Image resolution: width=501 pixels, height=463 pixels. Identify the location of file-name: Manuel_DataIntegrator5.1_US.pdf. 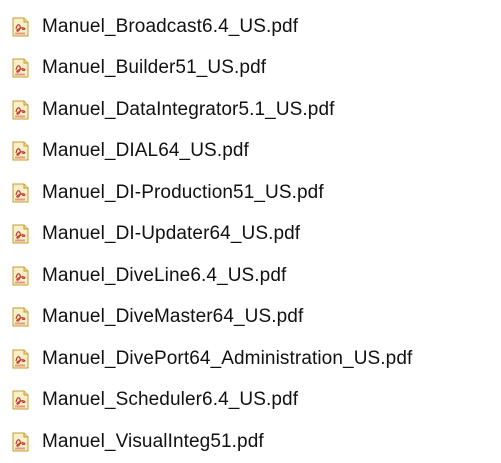
(188, 109).